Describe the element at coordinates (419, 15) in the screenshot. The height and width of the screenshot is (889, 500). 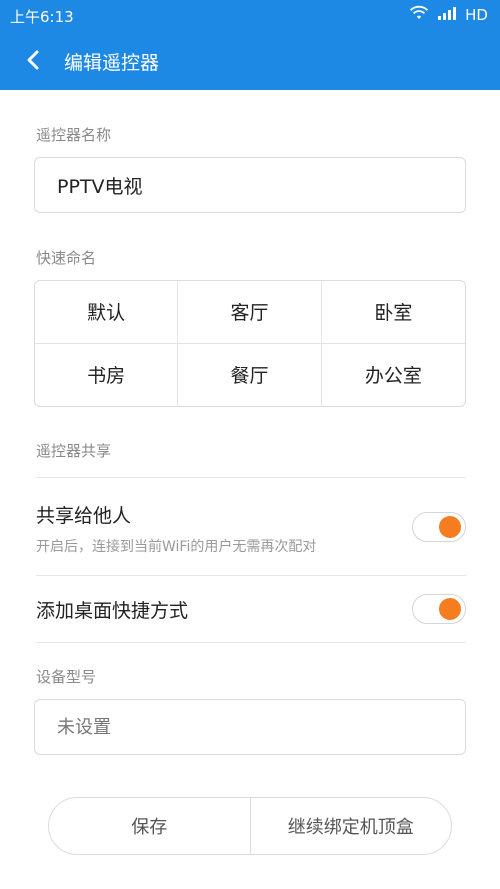
I see `wifi-icon` at that location.